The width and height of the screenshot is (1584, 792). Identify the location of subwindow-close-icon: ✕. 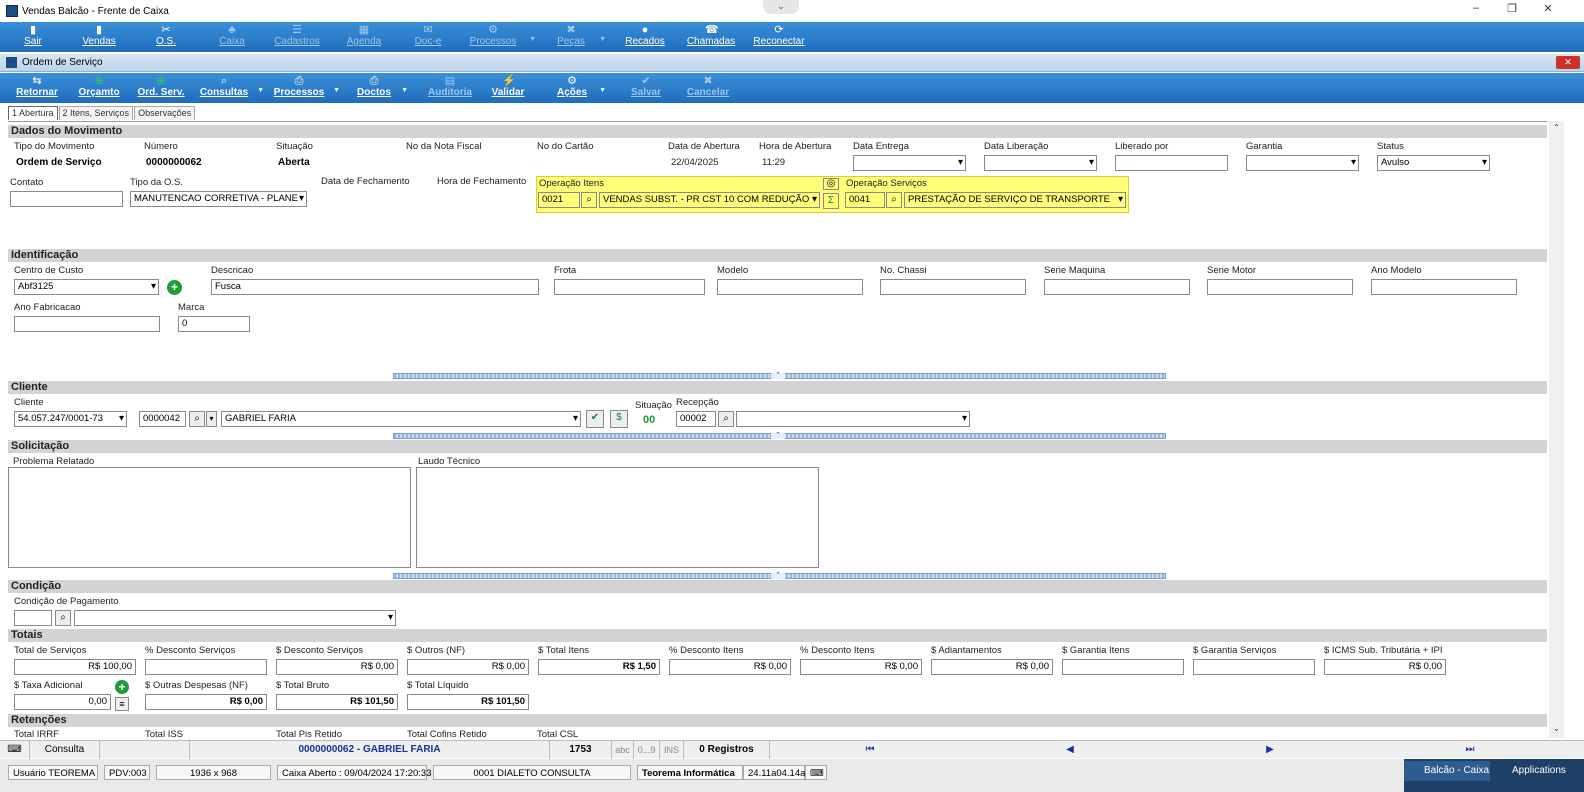
(1568, 62).